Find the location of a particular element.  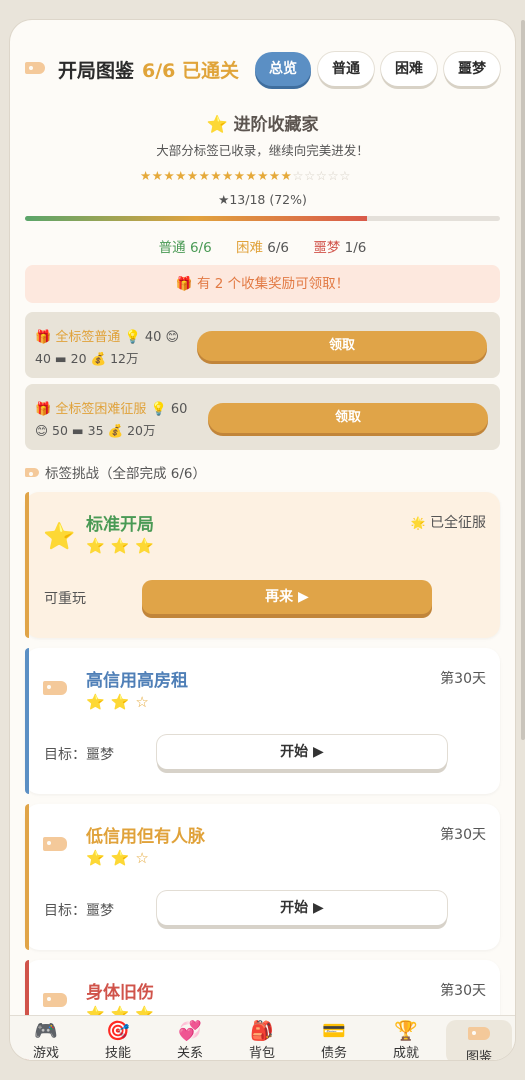

reward-banner: 🎁 有 2 个收集奖励可领取！ is located at coordinates (262, 284).